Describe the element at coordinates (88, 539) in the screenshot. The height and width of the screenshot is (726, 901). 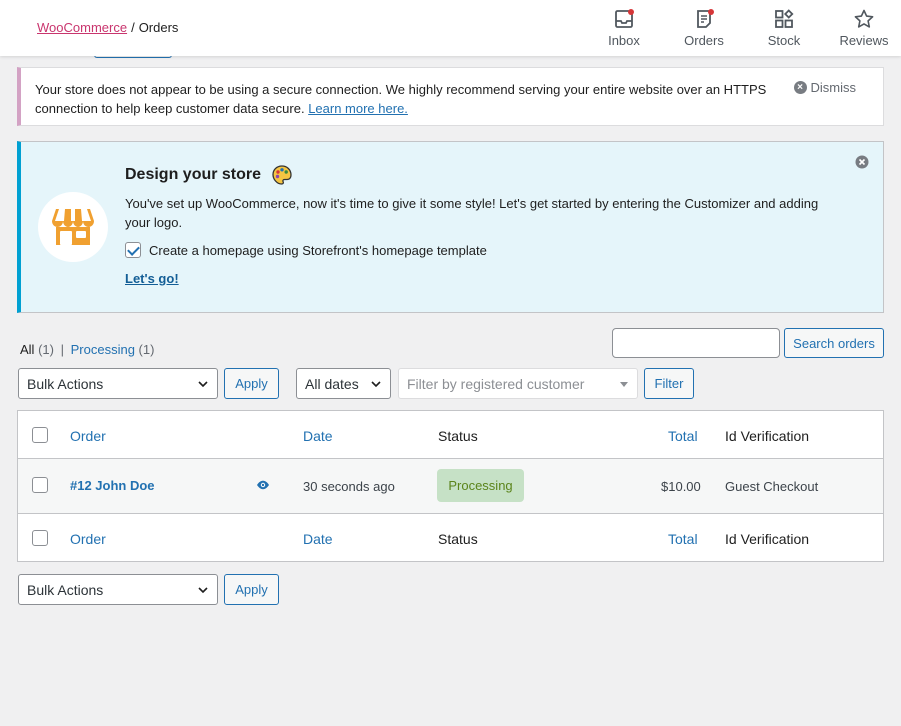
I see `column-order-footer: Order` at that location.